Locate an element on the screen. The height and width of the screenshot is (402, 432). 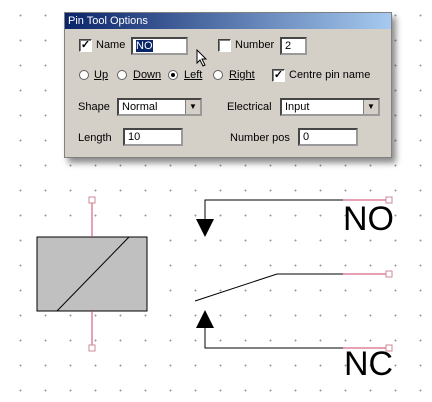
electrical-dropdown-arrow-icon: ▼ is located at coordinates (370, 107).